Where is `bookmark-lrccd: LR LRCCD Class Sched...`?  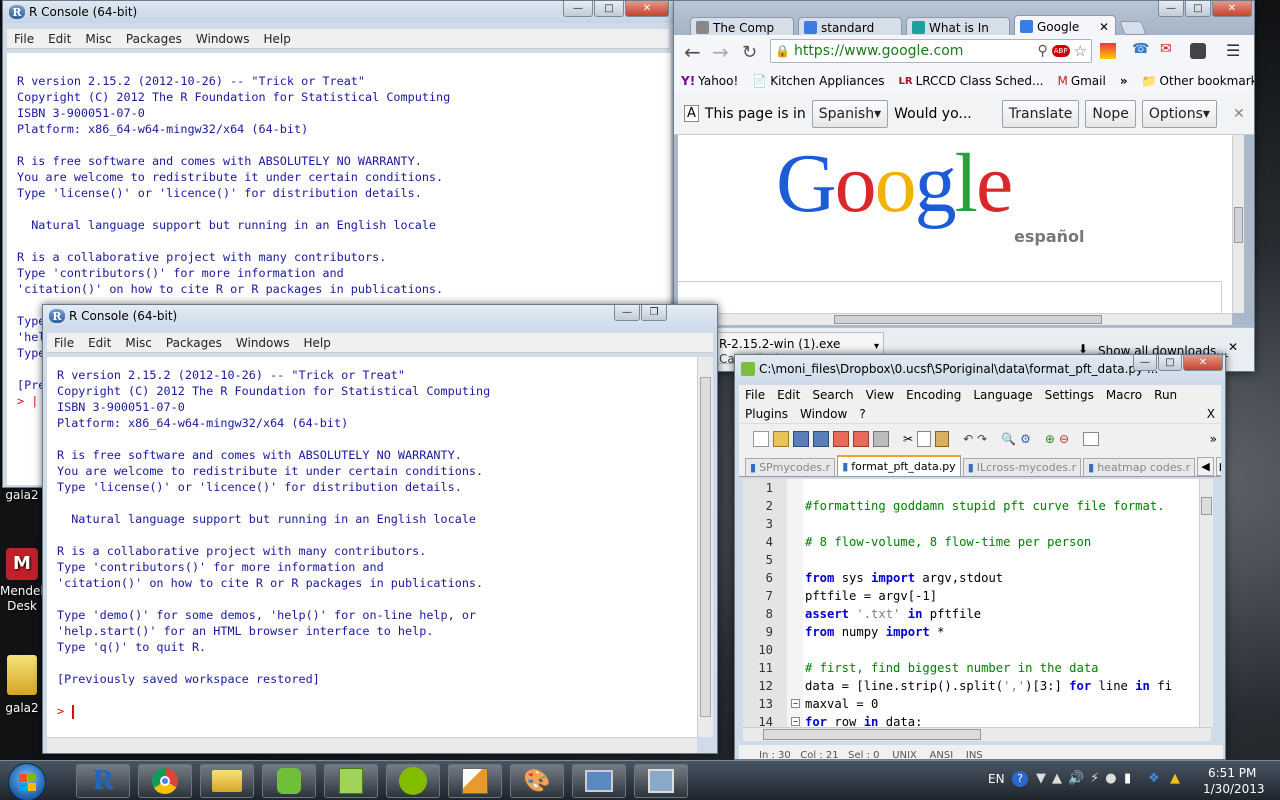 bookmark-lrccd: LR LRCCD Class Sched... is located at coordinates (970, 81).